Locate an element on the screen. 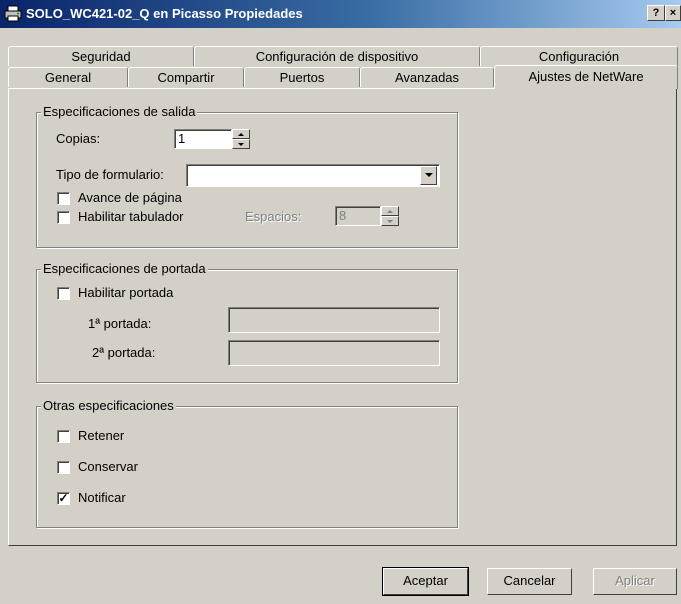 The width and height of the screenshot is (681, 604). form-type-label: Tipo de formulario: is located at coordinates (110, 174).